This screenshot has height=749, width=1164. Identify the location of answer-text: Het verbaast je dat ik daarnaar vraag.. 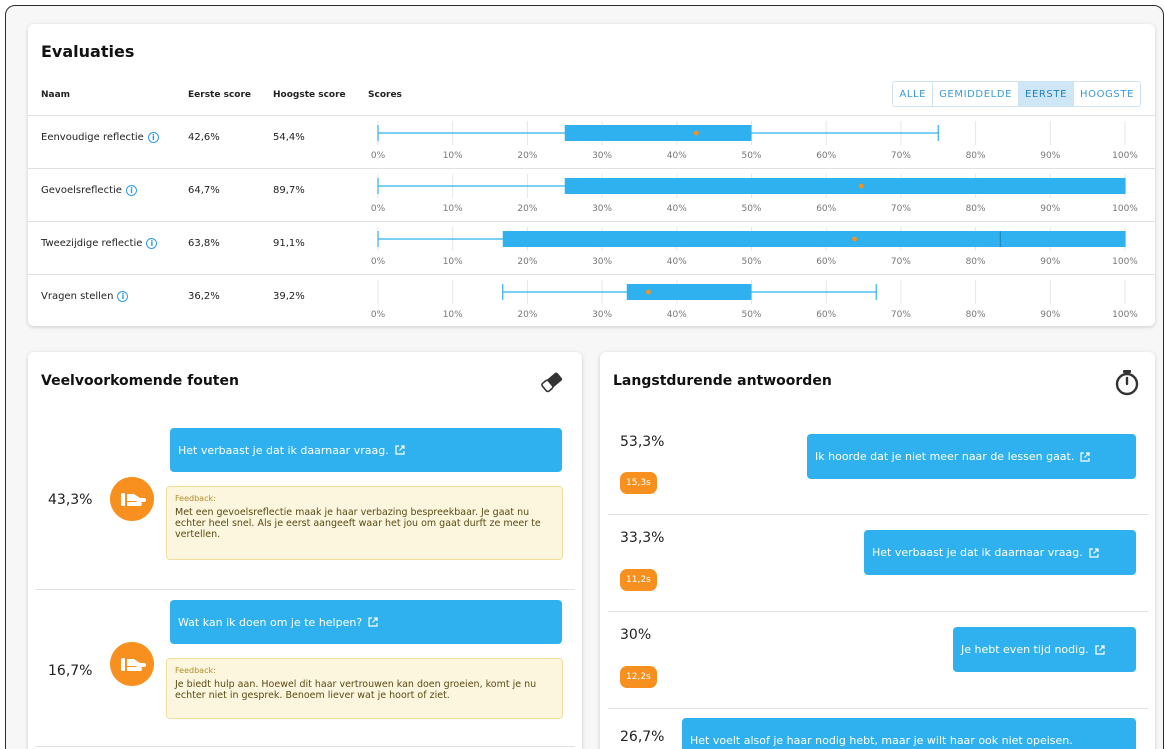
(977, 552).